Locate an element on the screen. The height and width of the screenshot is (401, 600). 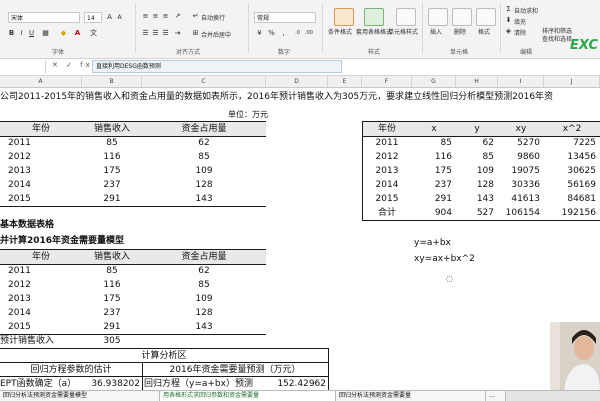
comma-icon: , is located at coordinates (283, 33).